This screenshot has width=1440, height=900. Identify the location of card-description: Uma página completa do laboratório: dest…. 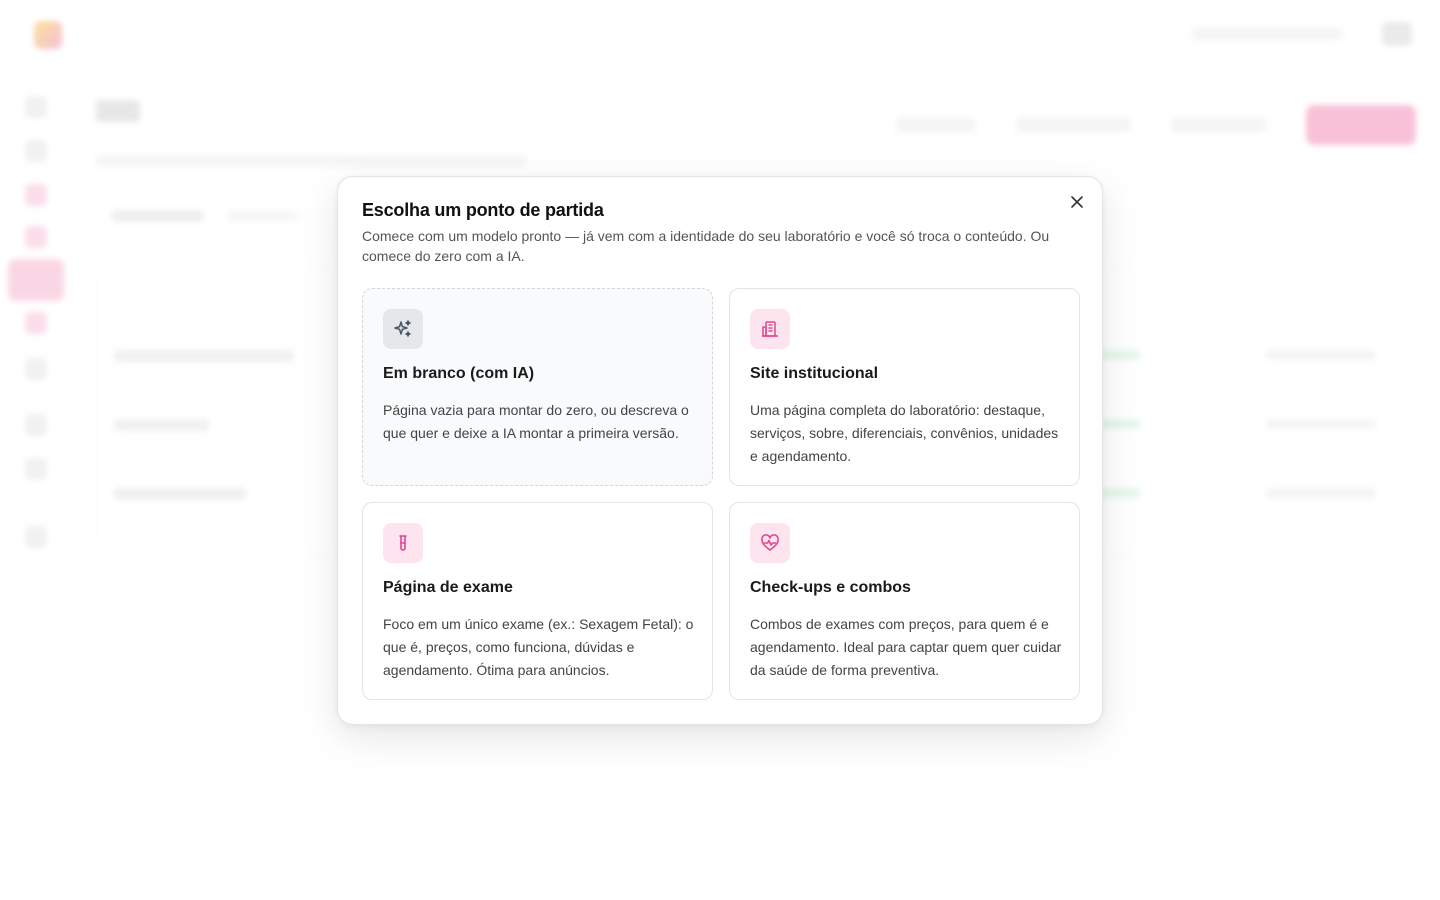
(904, 433).